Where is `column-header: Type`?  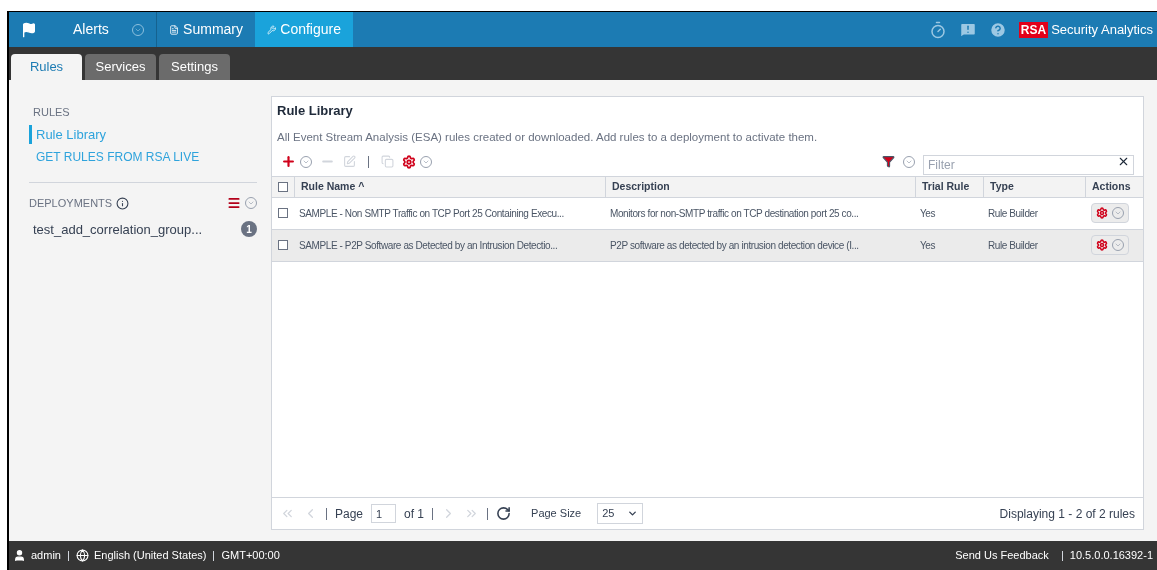
column-header: Type is located at coordinates (1034, 186).